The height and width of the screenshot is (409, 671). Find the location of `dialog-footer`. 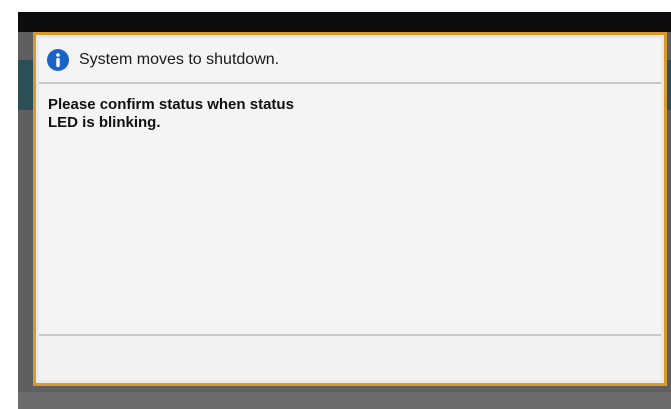

dialog-footer is located at coordinates (350, 358).